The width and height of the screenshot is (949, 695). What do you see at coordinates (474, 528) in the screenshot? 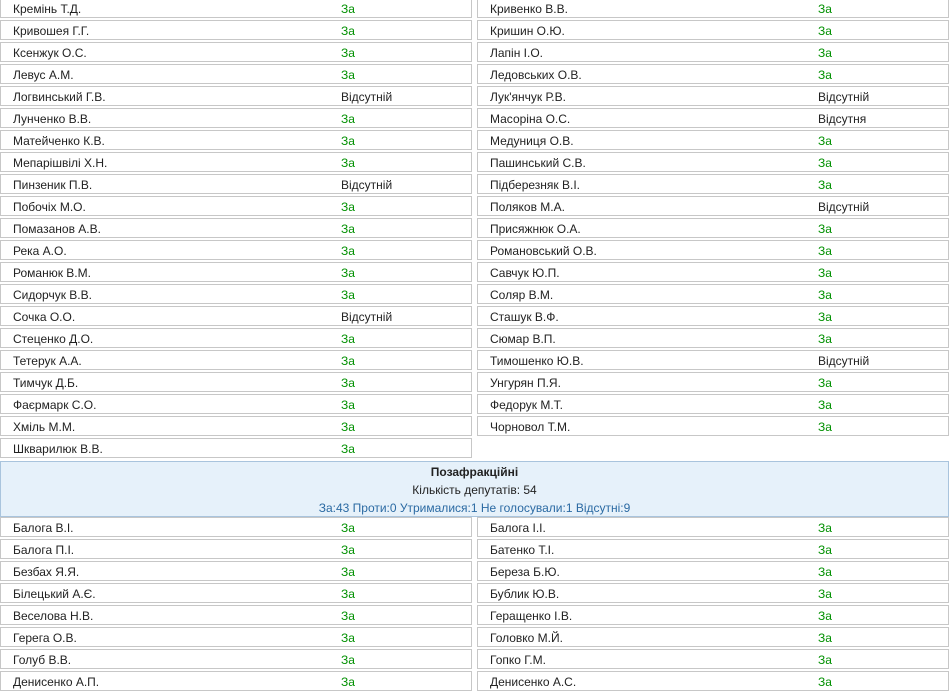
I see `table-row: Балога В.І. За Балога І.І. За` at bounding box center [474, 528].